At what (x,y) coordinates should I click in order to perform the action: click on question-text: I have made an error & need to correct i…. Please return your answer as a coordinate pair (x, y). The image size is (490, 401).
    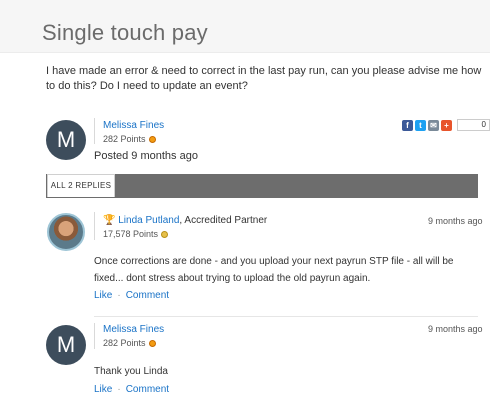
    Looking at the image, I should click on (264, 78).